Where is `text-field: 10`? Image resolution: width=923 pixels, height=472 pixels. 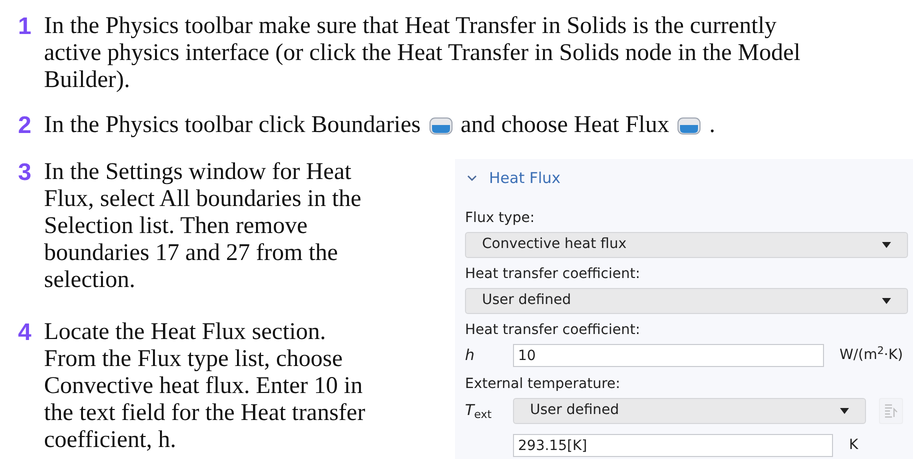
text-field: 10 is located at coordinates (668, 355).